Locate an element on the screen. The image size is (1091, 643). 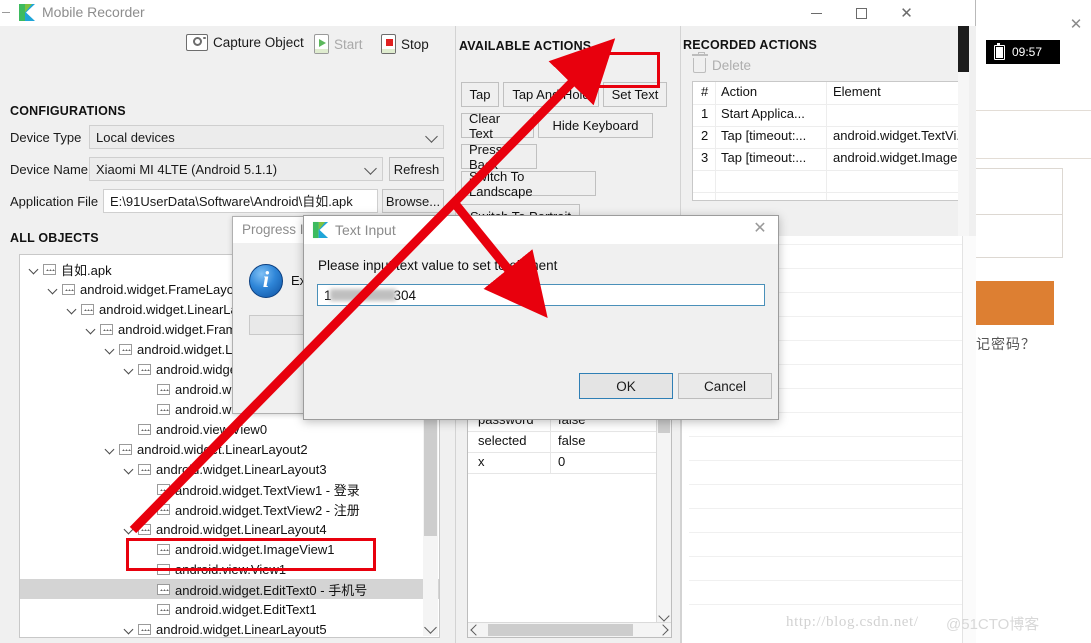
tree-item: android.widget.FrameLayout is located at coordinates (146, 289).